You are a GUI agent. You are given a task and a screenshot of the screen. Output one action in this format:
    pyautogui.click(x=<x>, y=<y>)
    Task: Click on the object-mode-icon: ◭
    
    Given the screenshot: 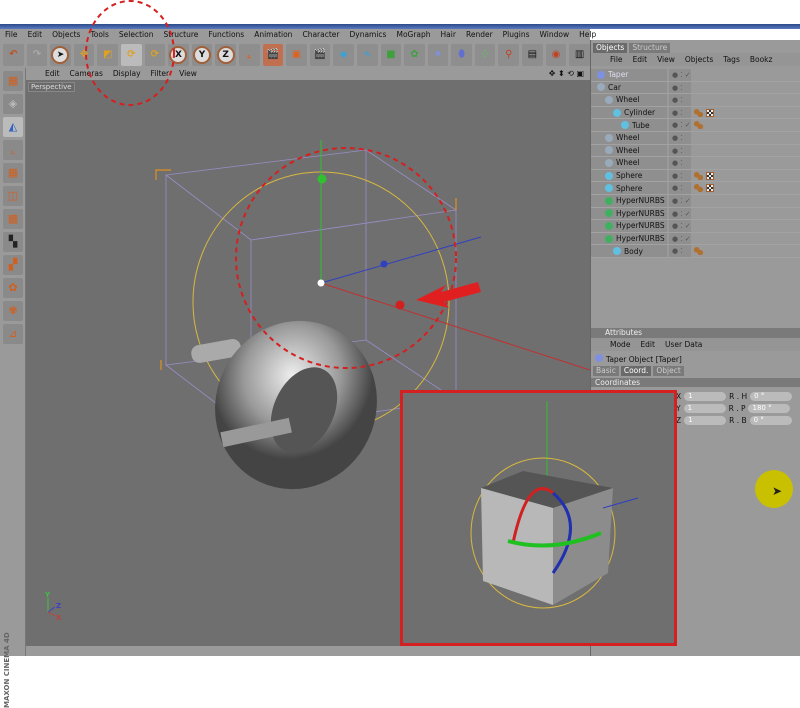 What is the action you would take?
    pyautogui.click(x=13, y=127)
    